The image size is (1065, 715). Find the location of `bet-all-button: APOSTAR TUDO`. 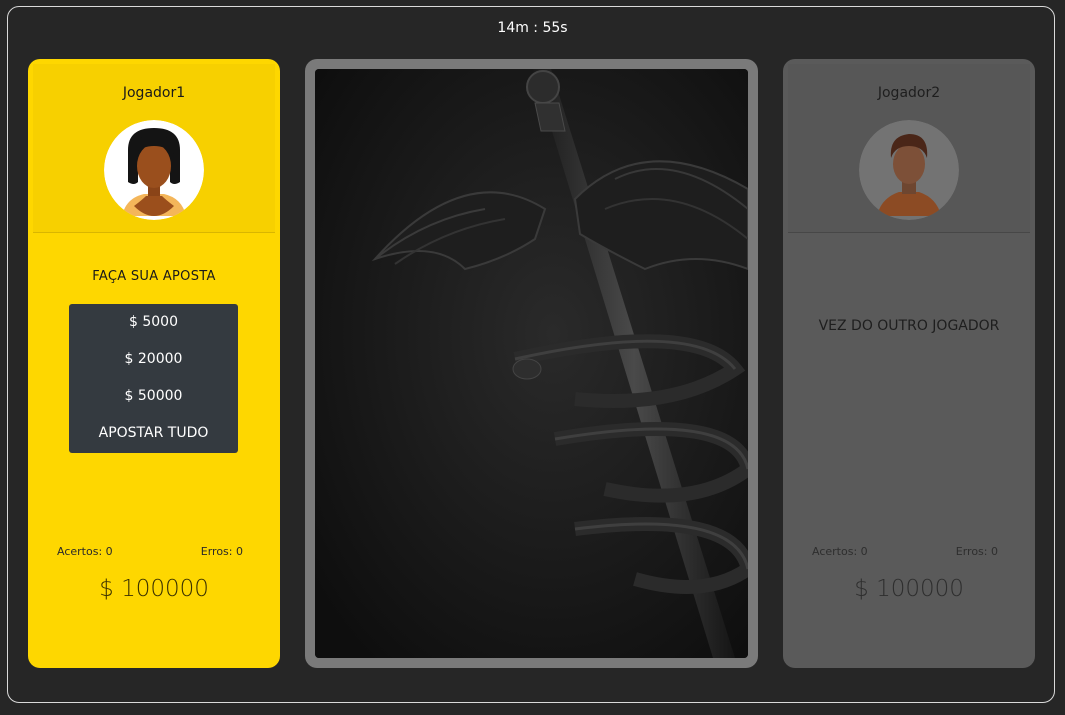

bet-all-button: APOSTAR TUDO is located at coordinates (153, 433).